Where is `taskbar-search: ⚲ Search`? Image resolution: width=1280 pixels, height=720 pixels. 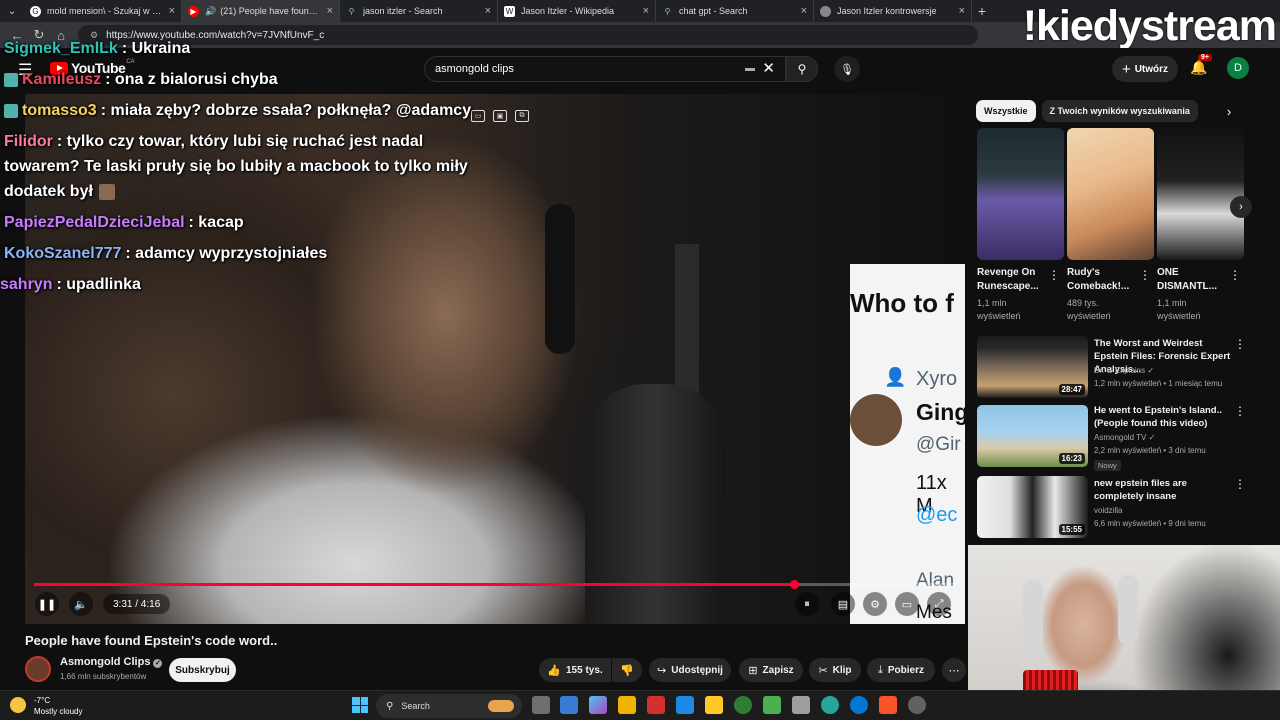
taskbar-search: ⚲ Search is located at coordinates (449, 706).